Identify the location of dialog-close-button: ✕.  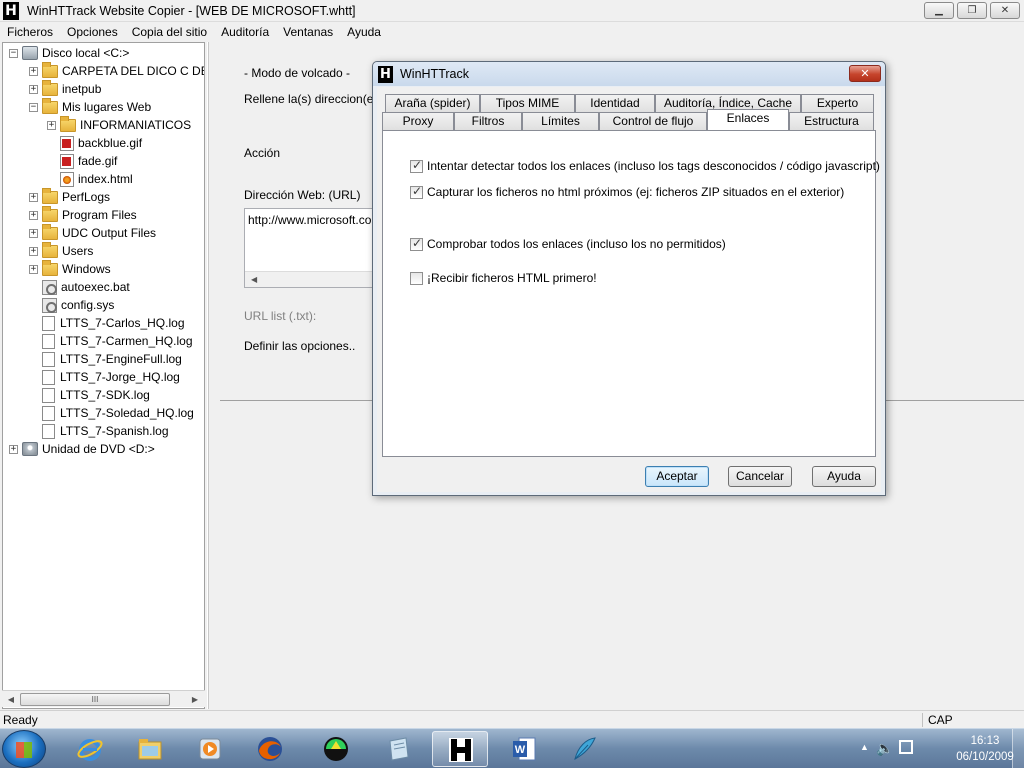
(865, 73).